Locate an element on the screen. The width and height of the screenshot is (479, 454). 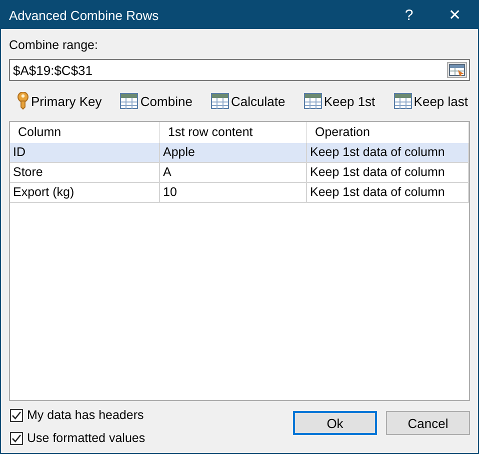
table-cell: Apple is located at coordinates (233, 152).